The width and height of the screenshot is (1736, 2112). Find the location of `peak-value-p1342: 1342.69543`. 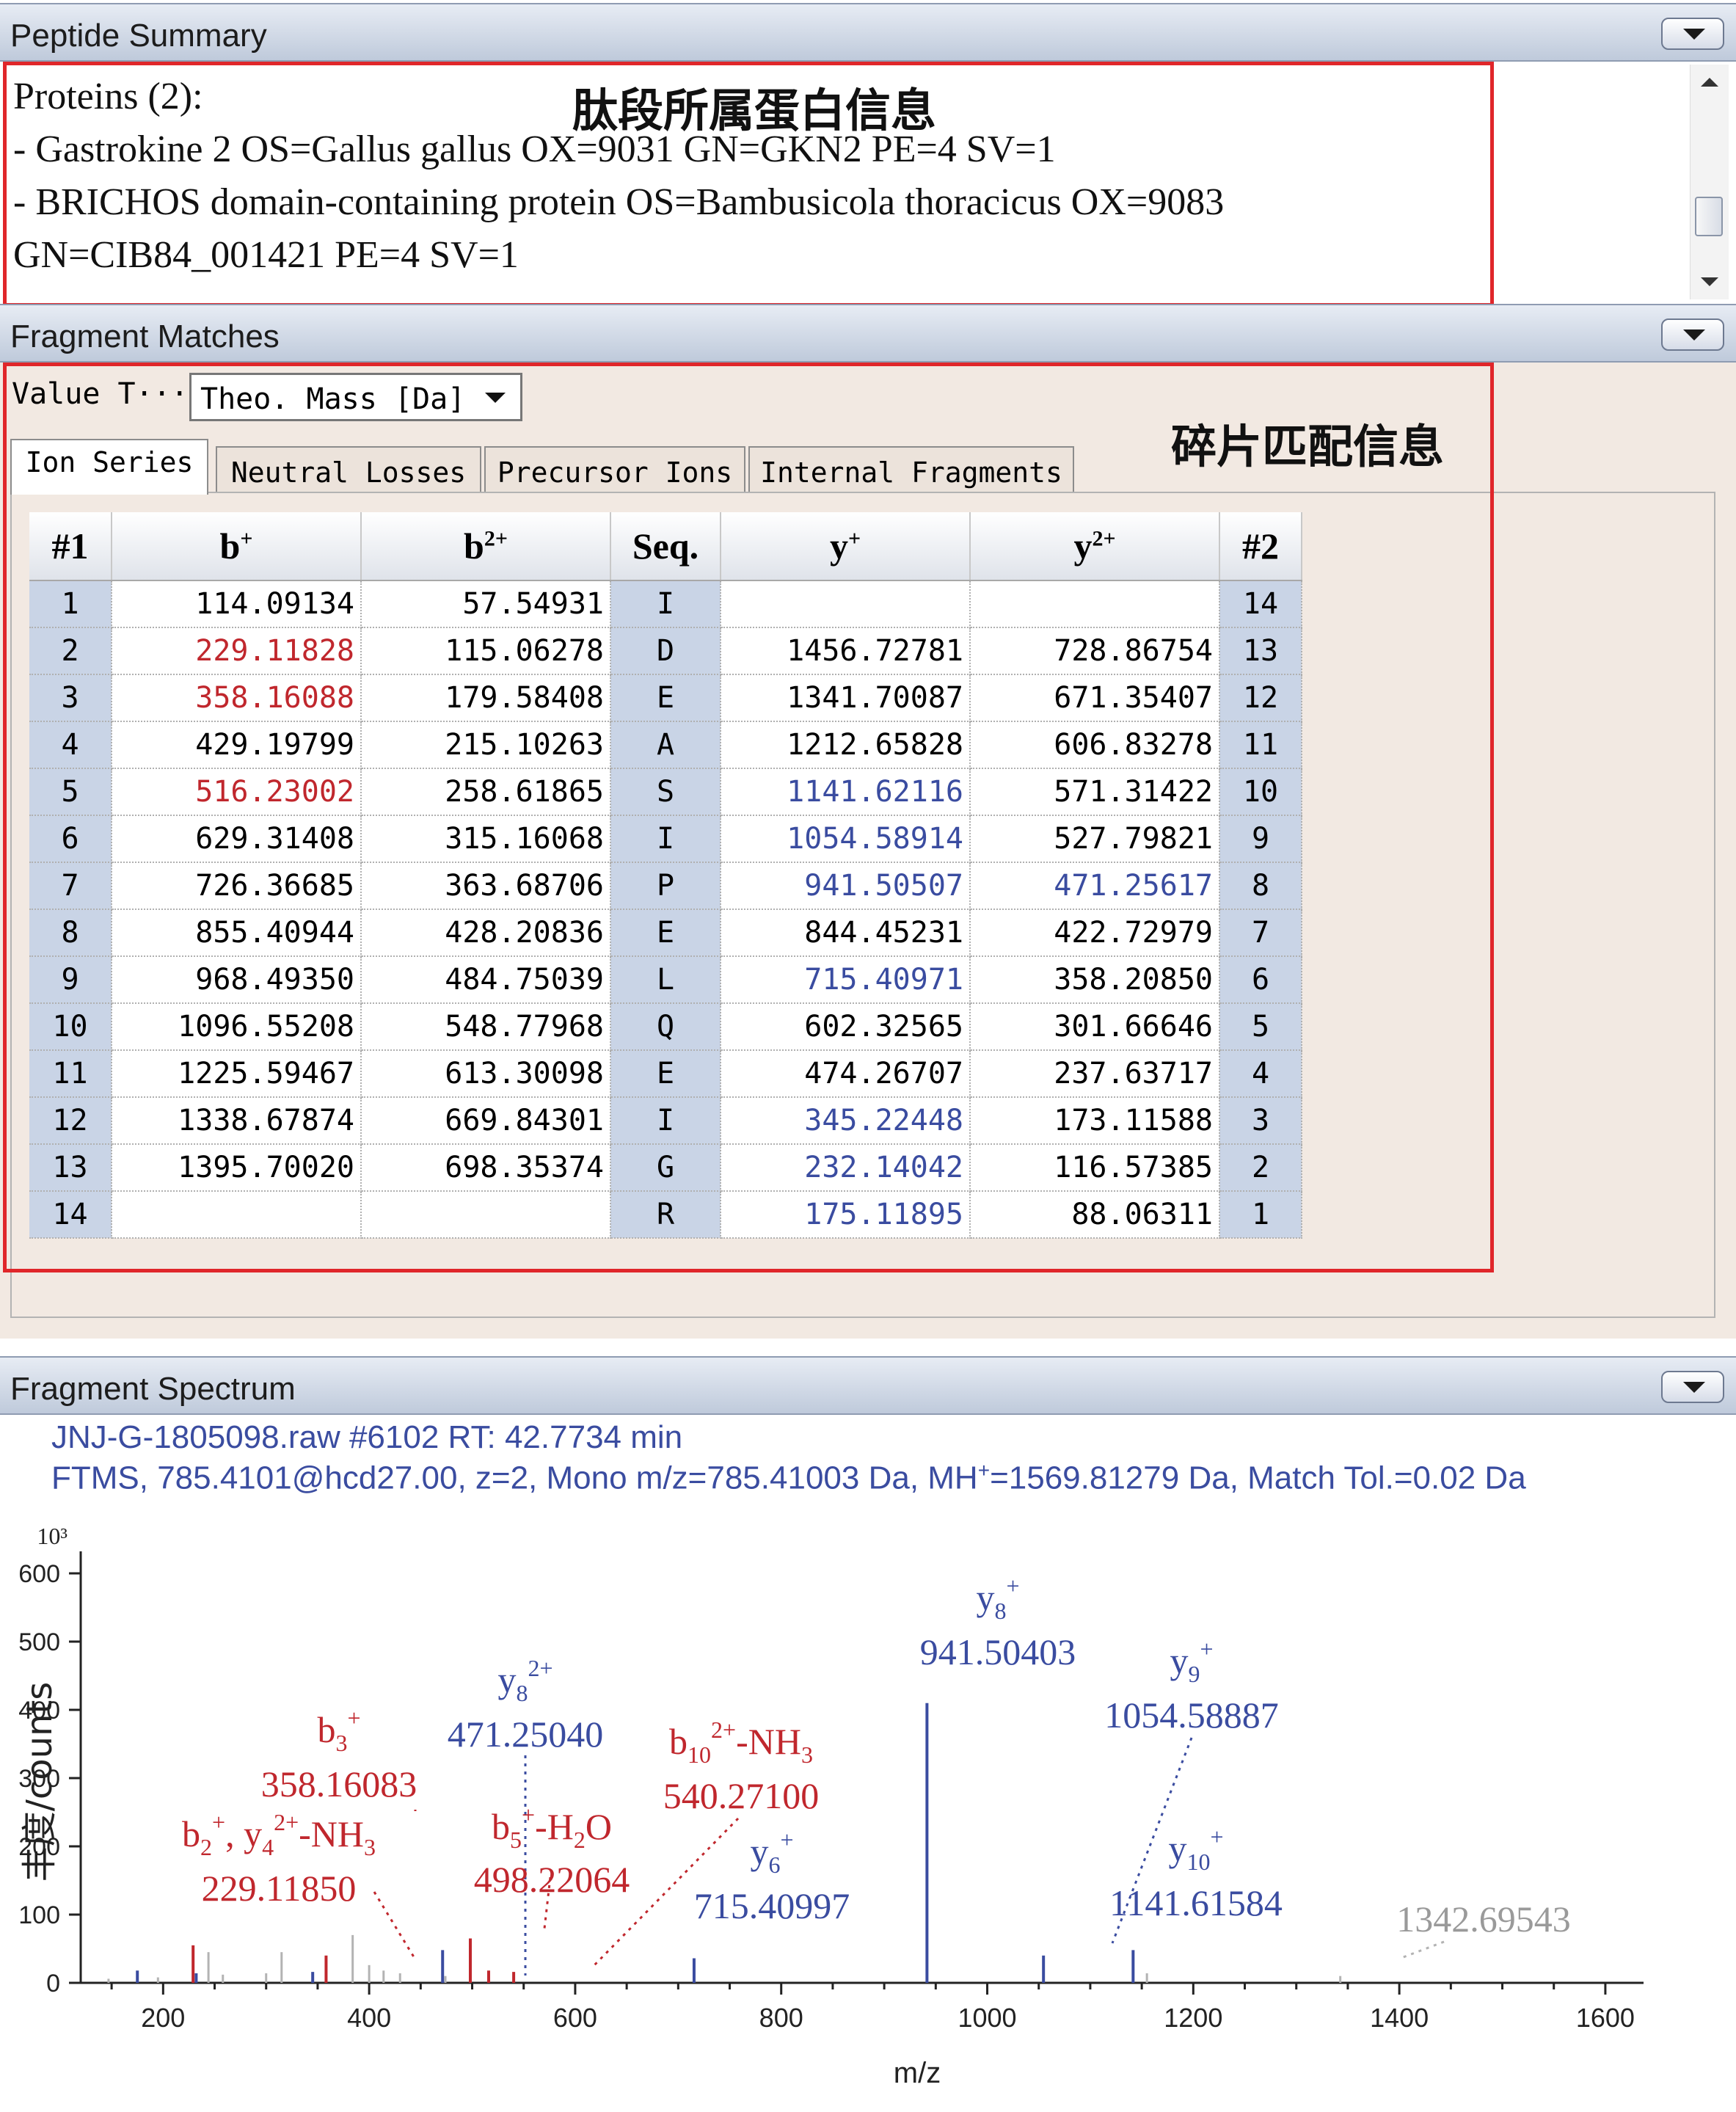

peak-value-p1342: 1342.69543 is located at coordinates (1483, 1919).